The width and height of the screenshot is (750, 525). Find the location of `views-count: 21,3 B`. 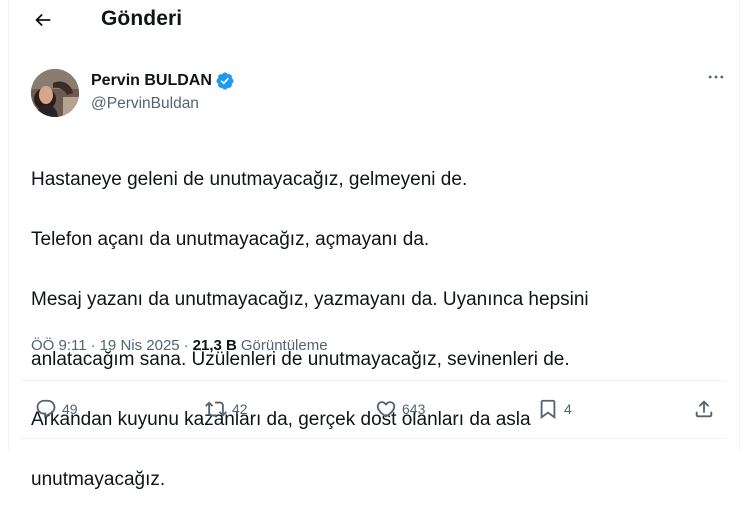

views-count: 21,3 B is located at coordinates (214, 345).